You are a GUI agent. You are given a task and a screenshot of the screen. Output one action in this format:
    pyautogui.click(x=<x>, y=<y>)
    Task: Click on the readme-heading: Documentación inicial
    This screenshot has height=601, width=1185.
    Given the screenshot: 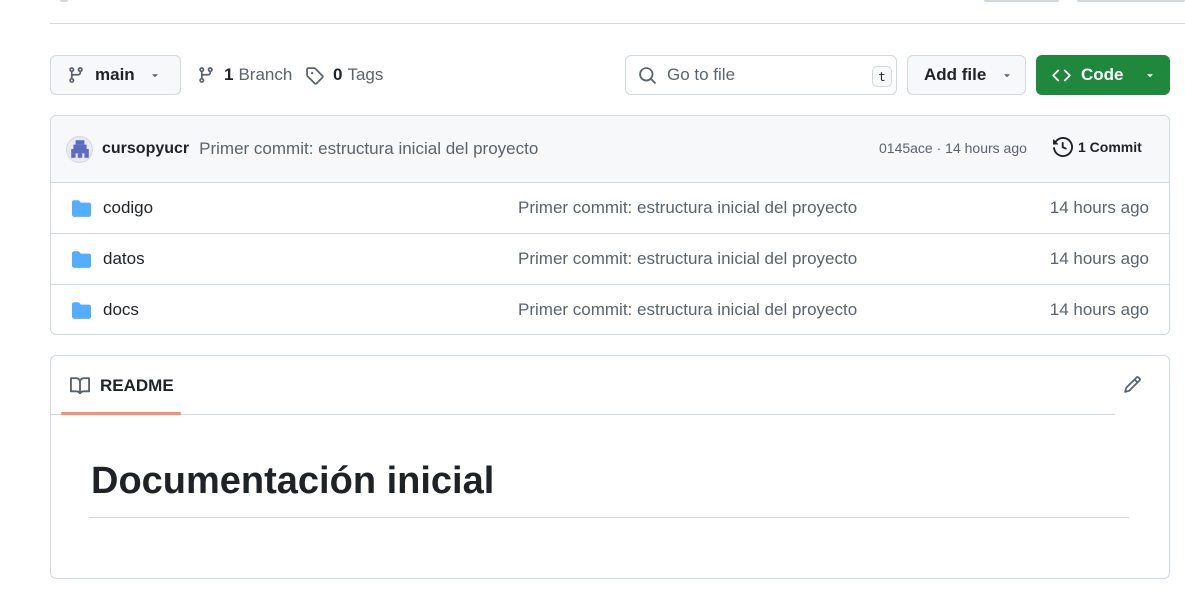 What is the action you would take?
    pyautogui.click(x=293, y=481)
    